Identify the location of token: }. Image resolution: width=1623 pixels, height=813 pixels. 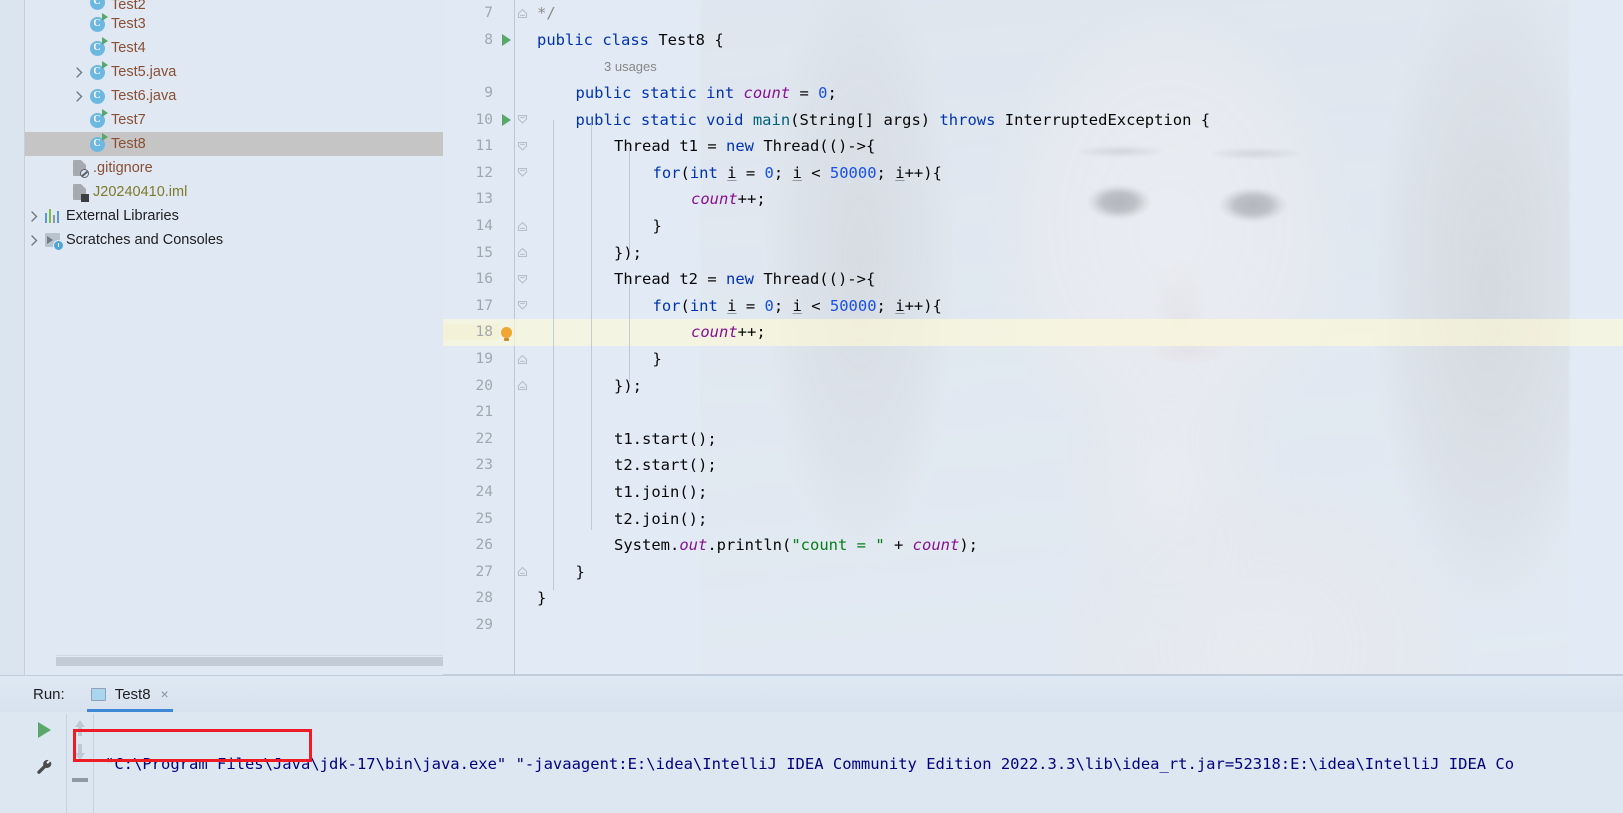
(657, 359).